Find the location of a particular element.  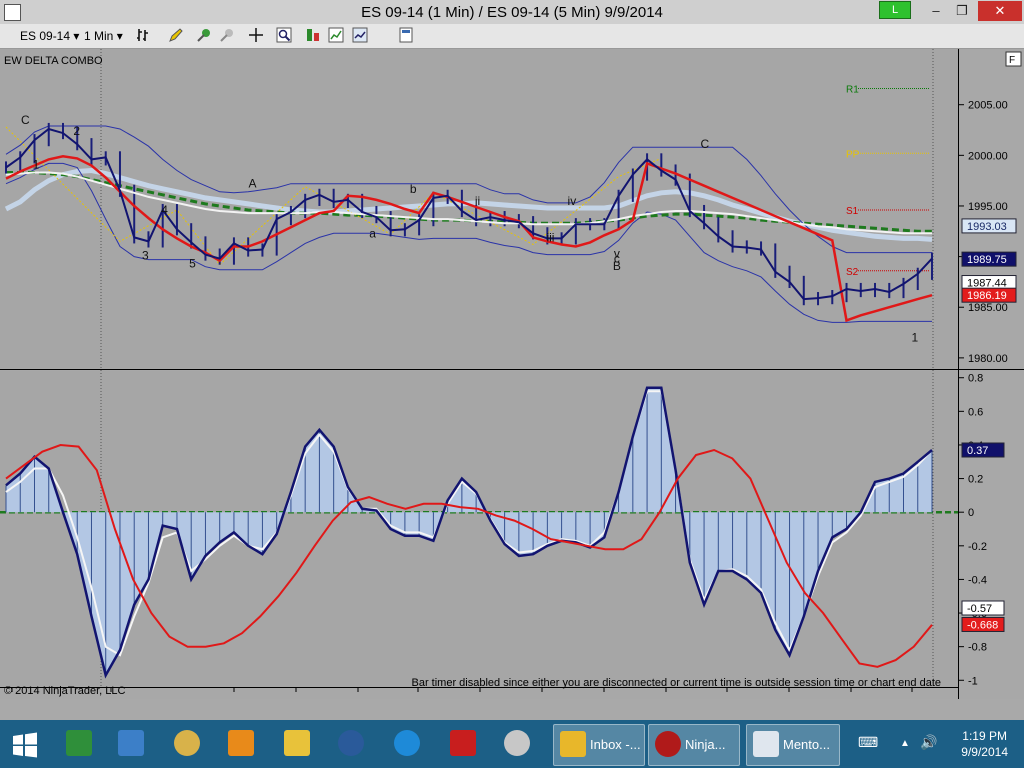

pivot-label: PP is located at coordinates (853, 154).